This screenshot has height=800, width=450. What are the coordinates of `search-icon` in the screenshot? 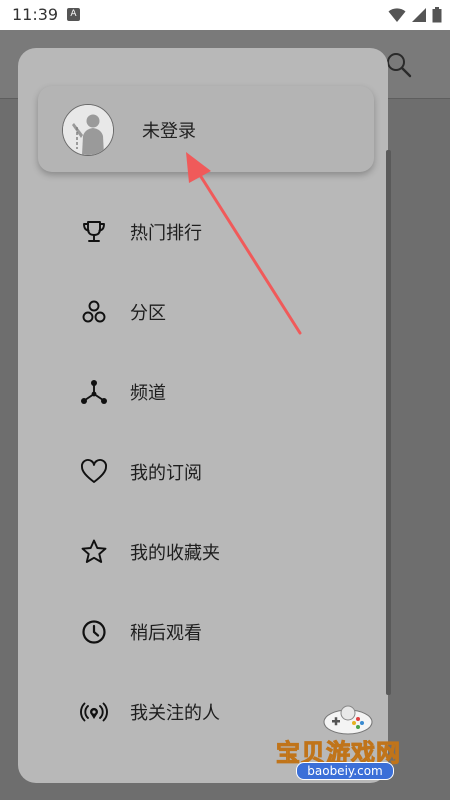 It's located at (399, 65).